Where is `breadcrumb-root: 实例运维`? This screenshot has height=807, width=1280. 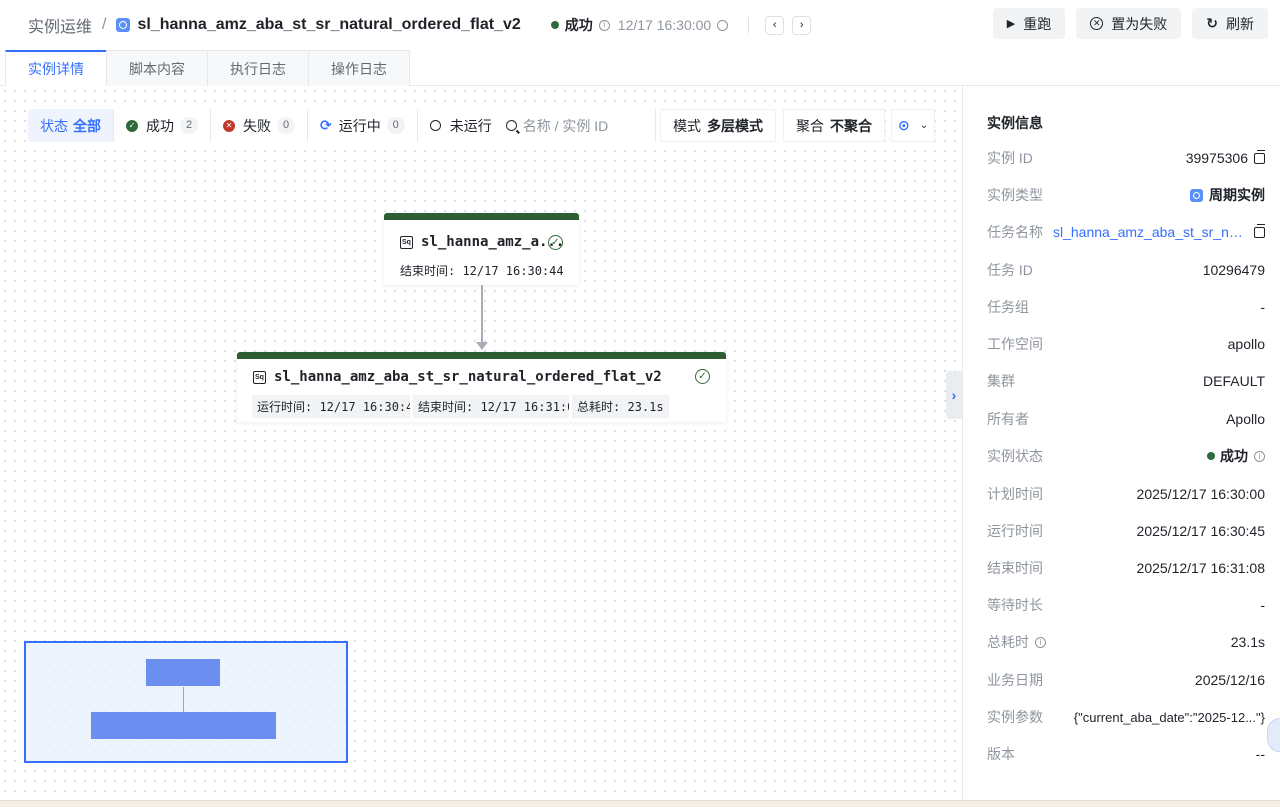 breadcrumb-root: 实例运维 is located at coordinates (60, 25).